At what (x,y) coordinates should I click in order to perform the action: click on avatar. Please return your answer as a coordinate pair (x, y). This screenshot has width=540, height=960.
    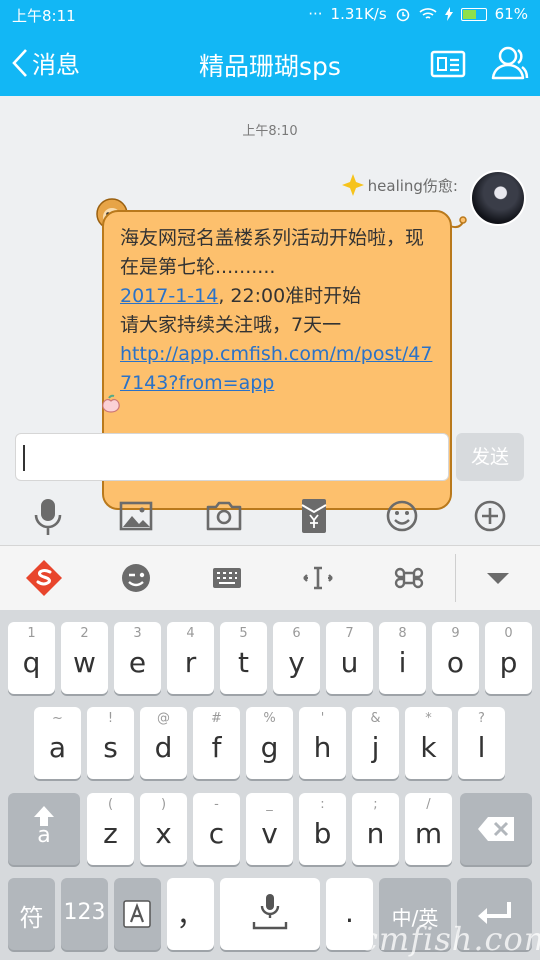
    Looking at the image, I should click on (498, 198).